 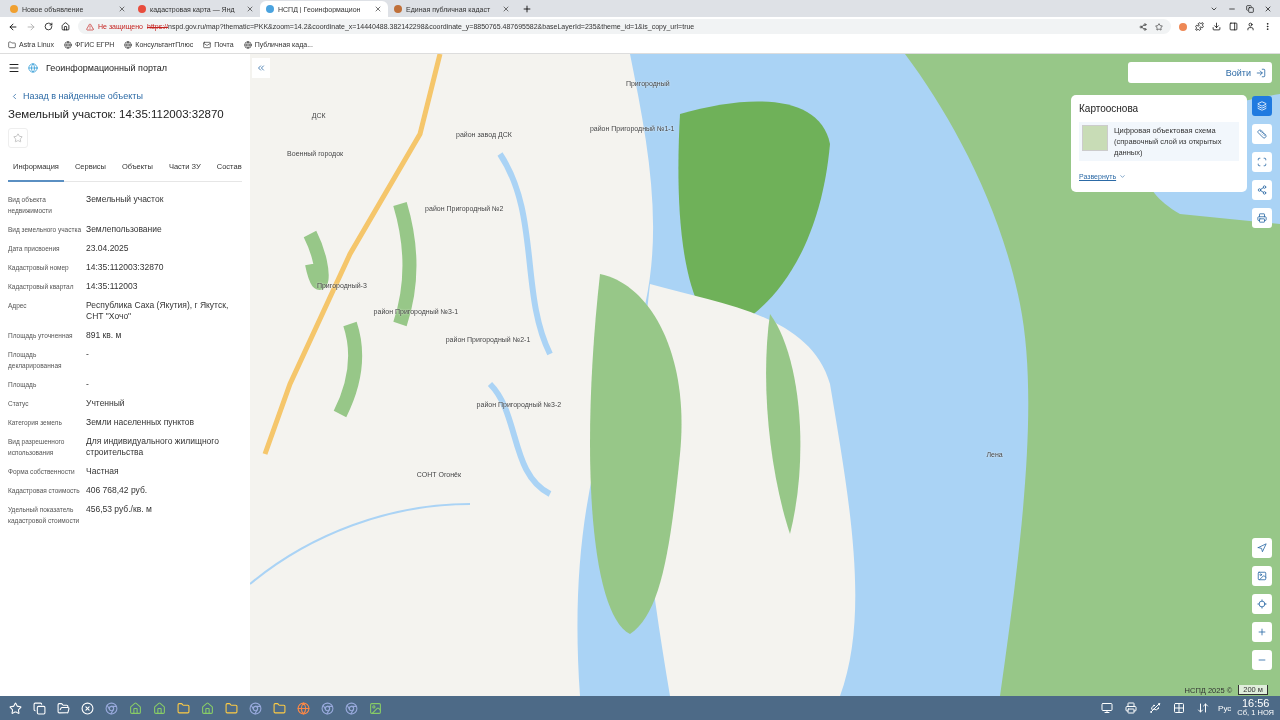 I want to click on extension-icon, so click(x=1183, y=26).